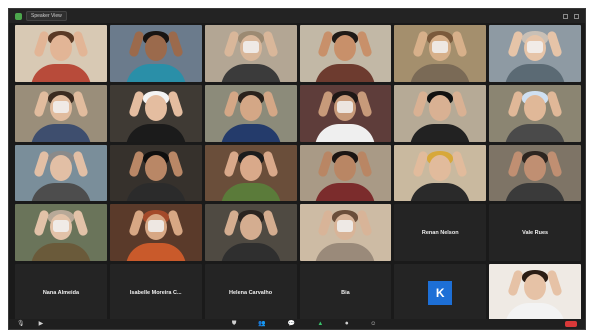 The image size is (590, 333). I want to click on participant-name: Bia, so click(345, 292).